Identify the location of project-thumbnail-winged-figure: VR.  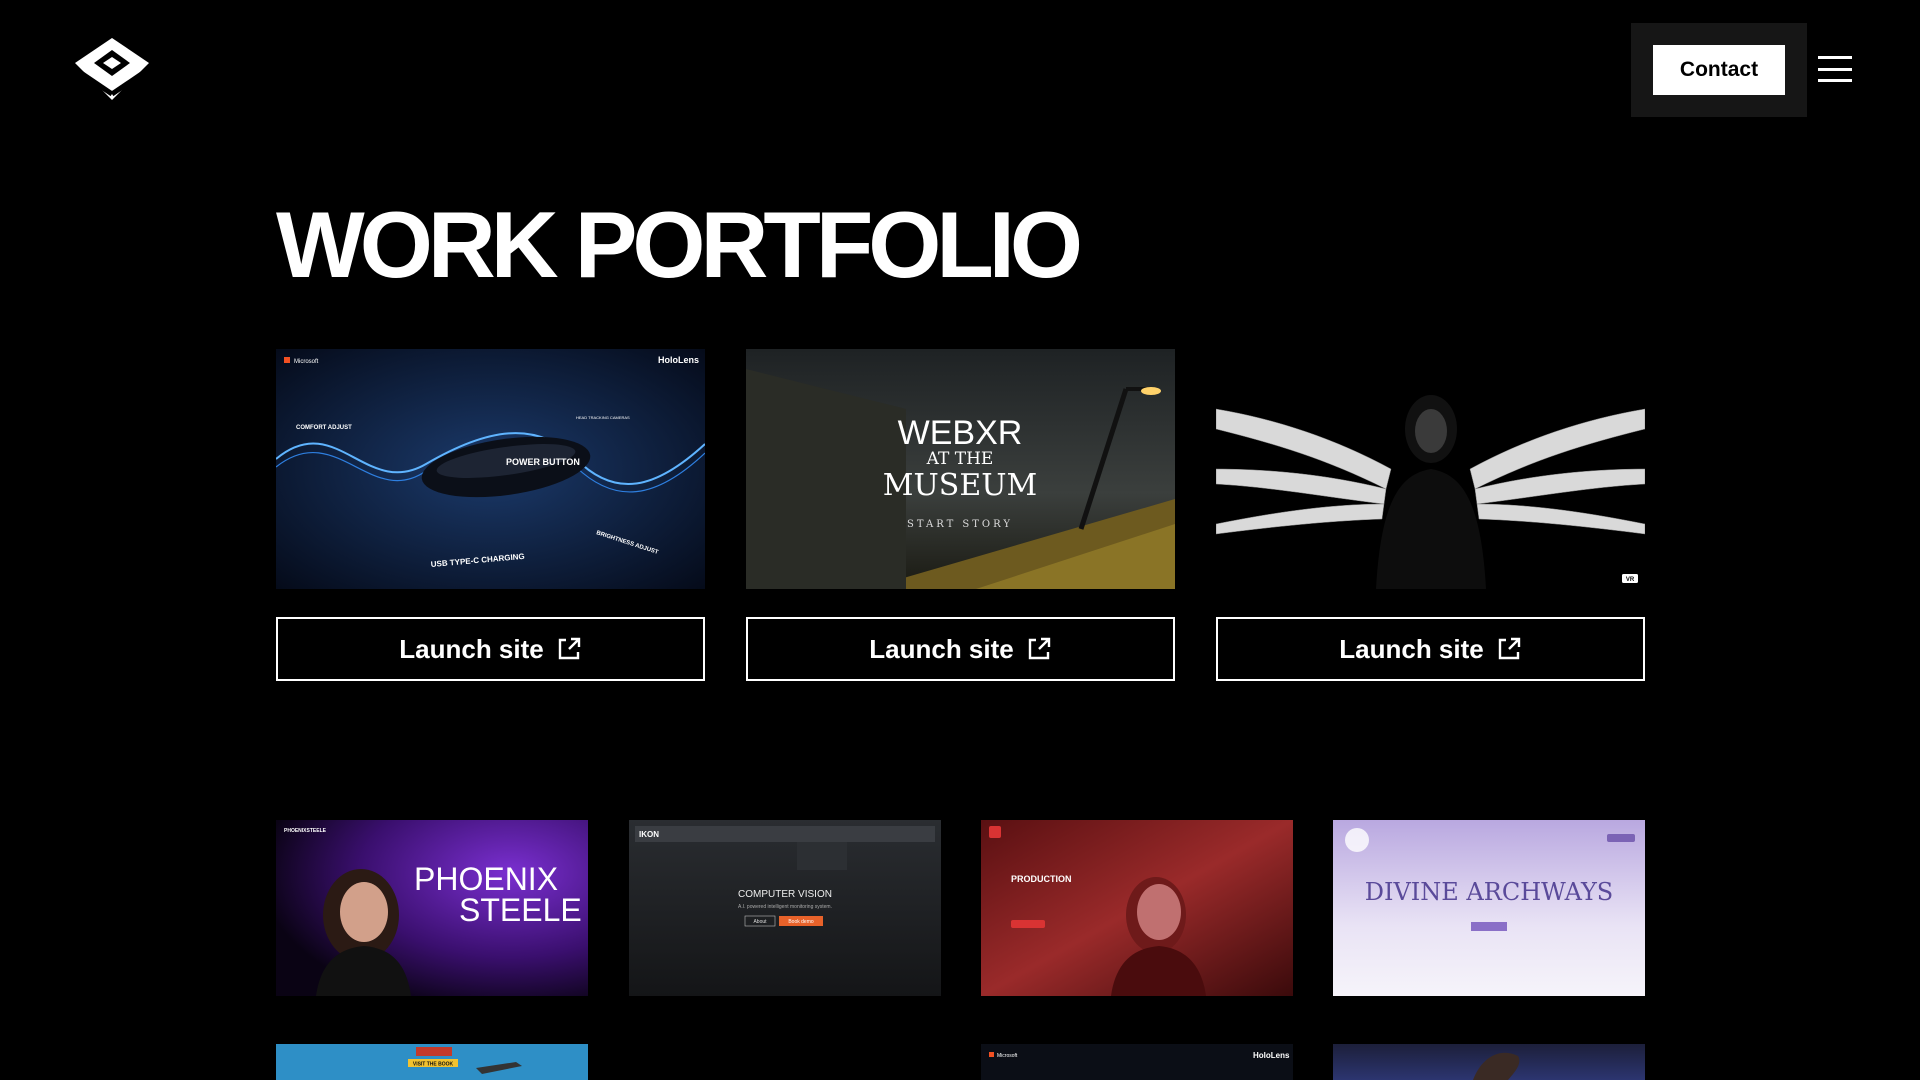
(1430, 469).